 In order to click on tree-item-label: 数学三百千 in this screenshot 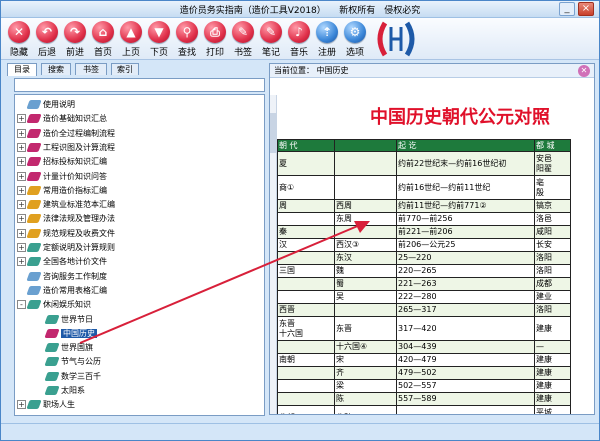, I will do `click(81, 376)`.